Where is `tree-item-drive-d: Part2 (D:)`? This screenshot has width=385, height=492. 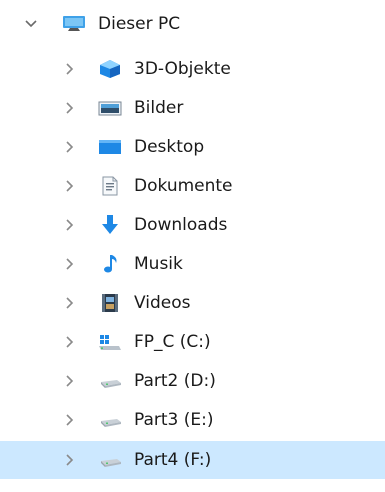 tree-item-drive-d: Part2 (D:) is located at coordinates (192, 381).